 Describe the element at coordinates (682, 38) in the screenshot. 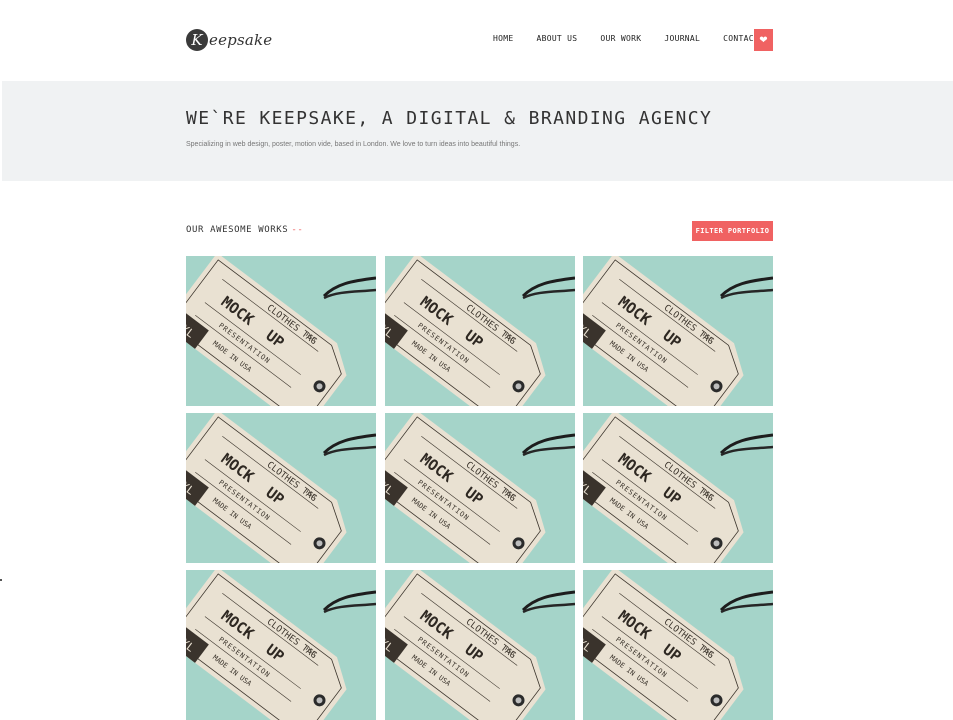

I see `nav-journal: JOURNAL` at that location.